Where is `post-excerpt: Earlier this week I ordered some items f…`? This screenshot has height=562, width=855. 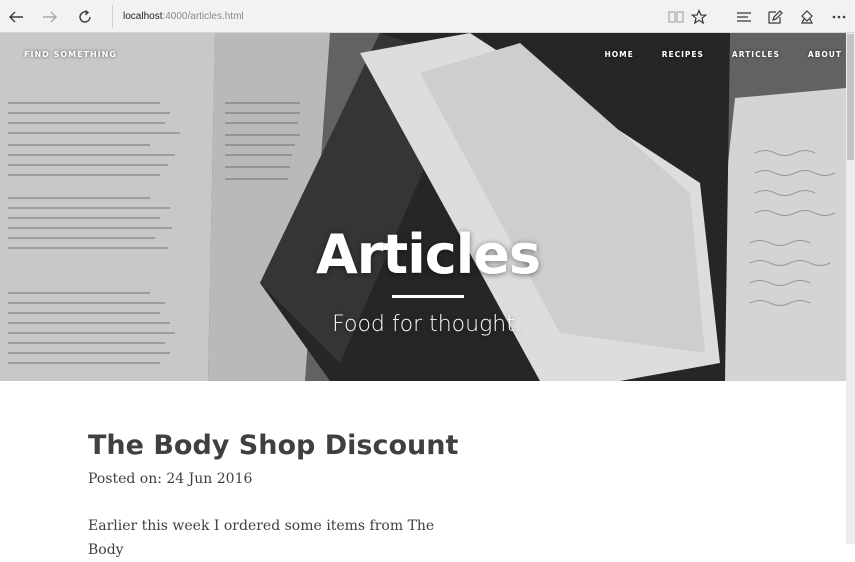 post-excerpt: Earlier this week I ordered some items f… is located at coordinates (261, 538).